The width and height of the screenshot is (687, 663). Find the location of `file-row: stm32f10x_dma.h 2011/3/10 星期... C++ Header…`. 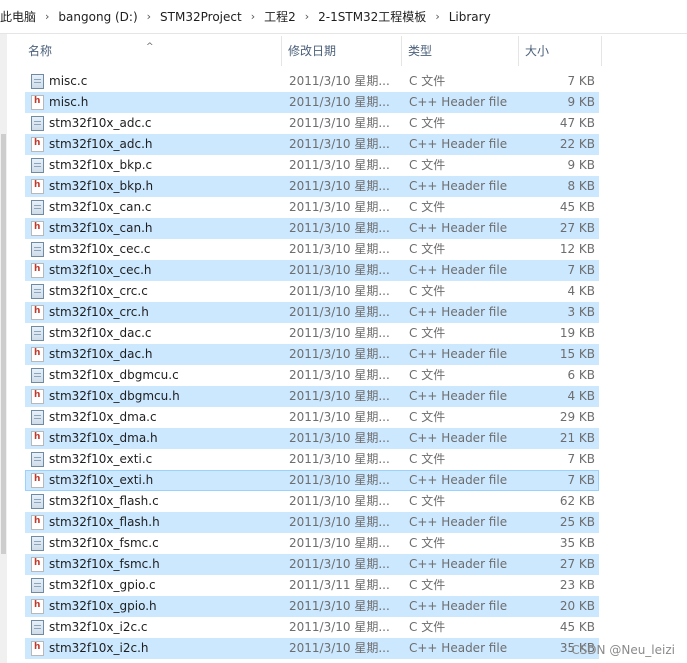

file-row: stm32f10x_dma.h 2011/3/10 星期... C++ Header… is located at coordinates (312, 438).